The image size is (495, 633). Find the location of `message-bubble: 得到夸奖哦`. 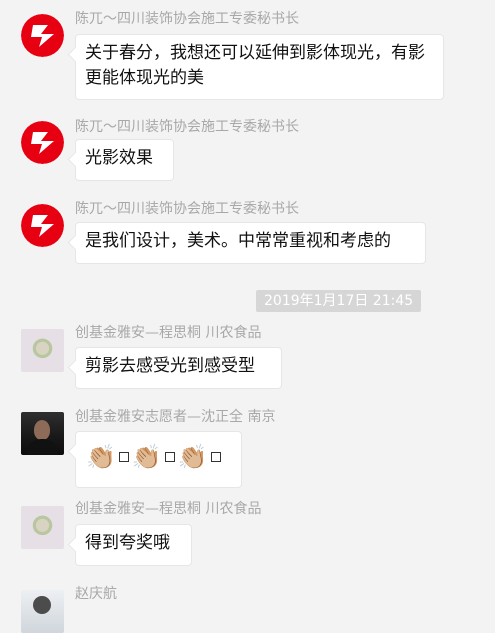

message-bubble: 得到夸奖哦 is located at coordinates (133, 545).